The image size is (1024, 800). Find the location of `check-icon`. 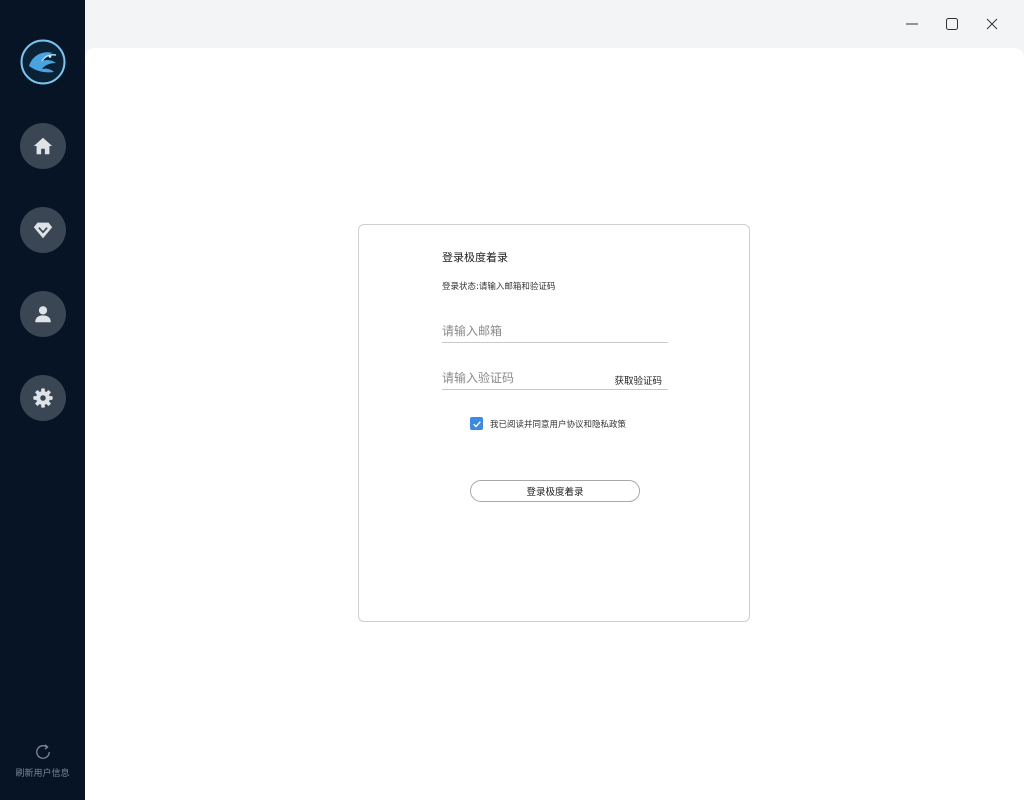

check-icon is located at coordinates (476, 423).